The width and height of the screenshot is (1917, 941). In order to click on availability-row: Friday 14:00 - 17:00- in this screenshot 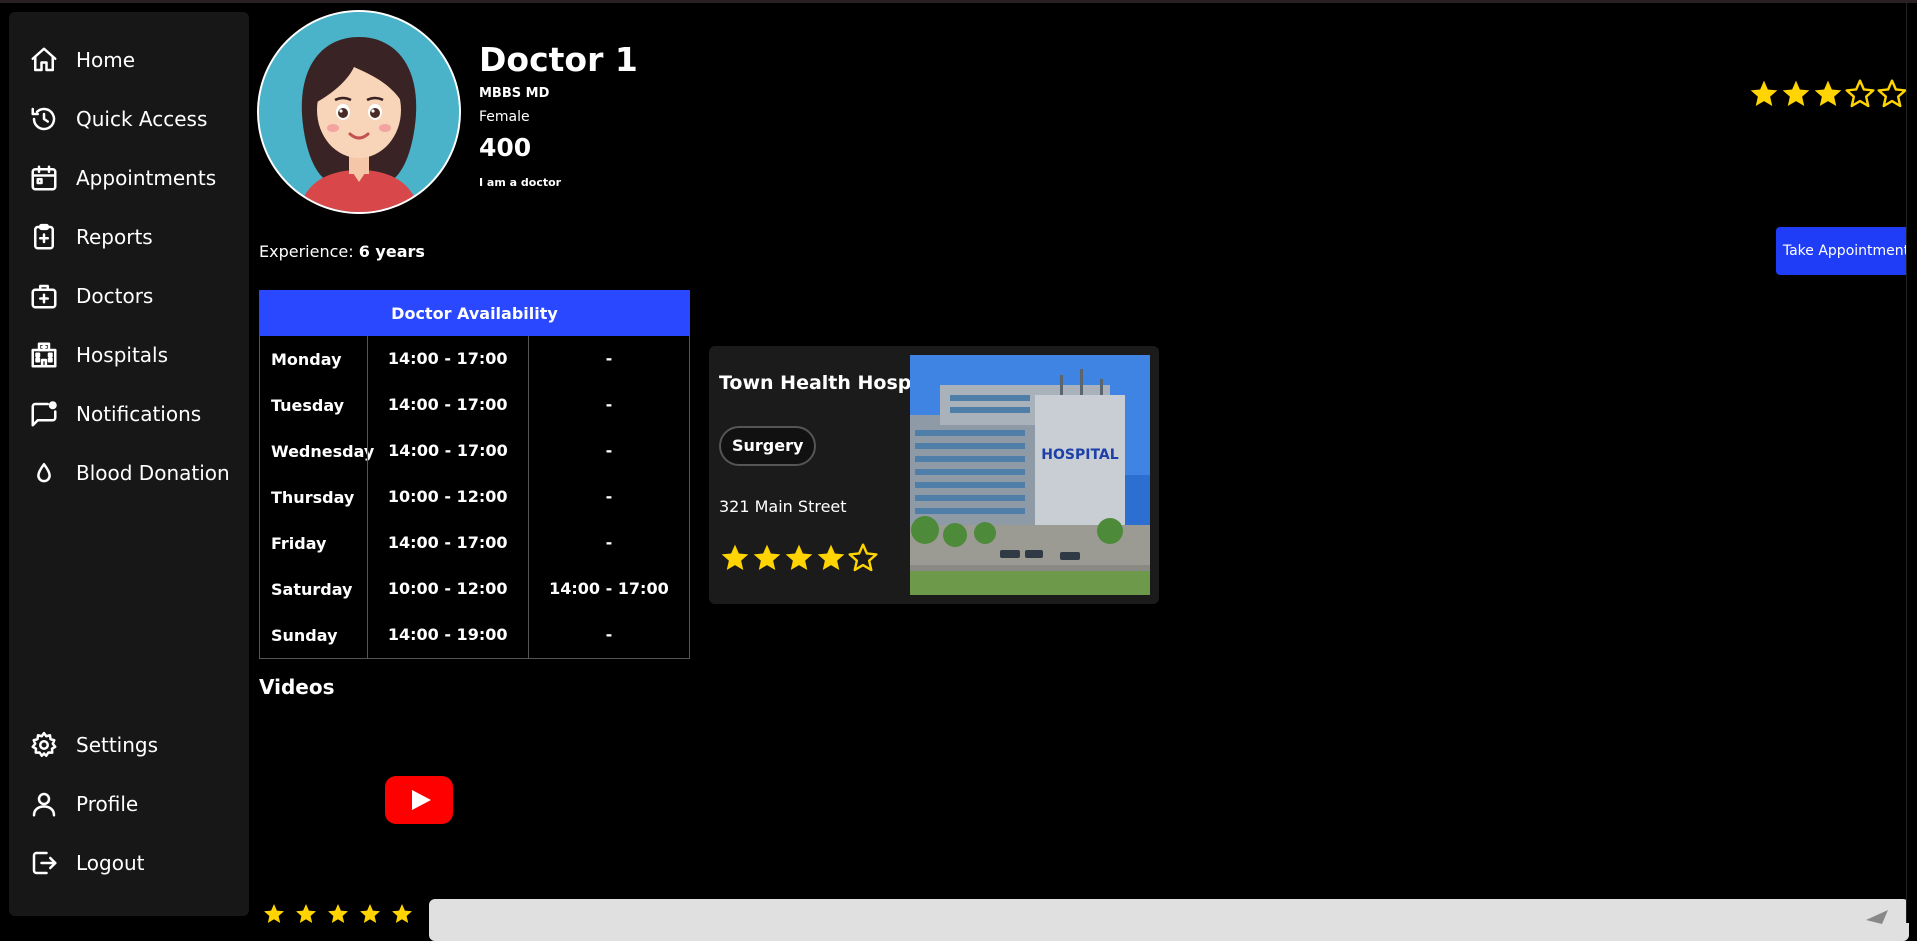, I will do `click(474, 543)`.